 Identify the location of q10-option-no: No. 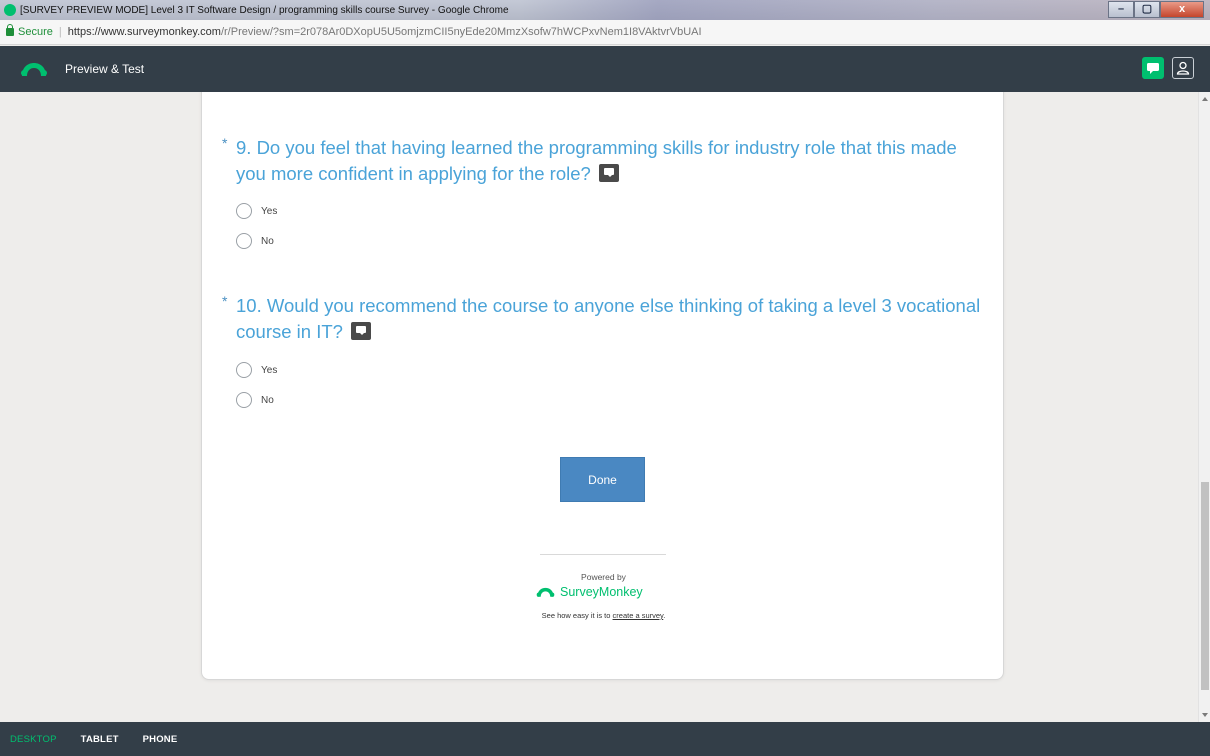
(255, 400).